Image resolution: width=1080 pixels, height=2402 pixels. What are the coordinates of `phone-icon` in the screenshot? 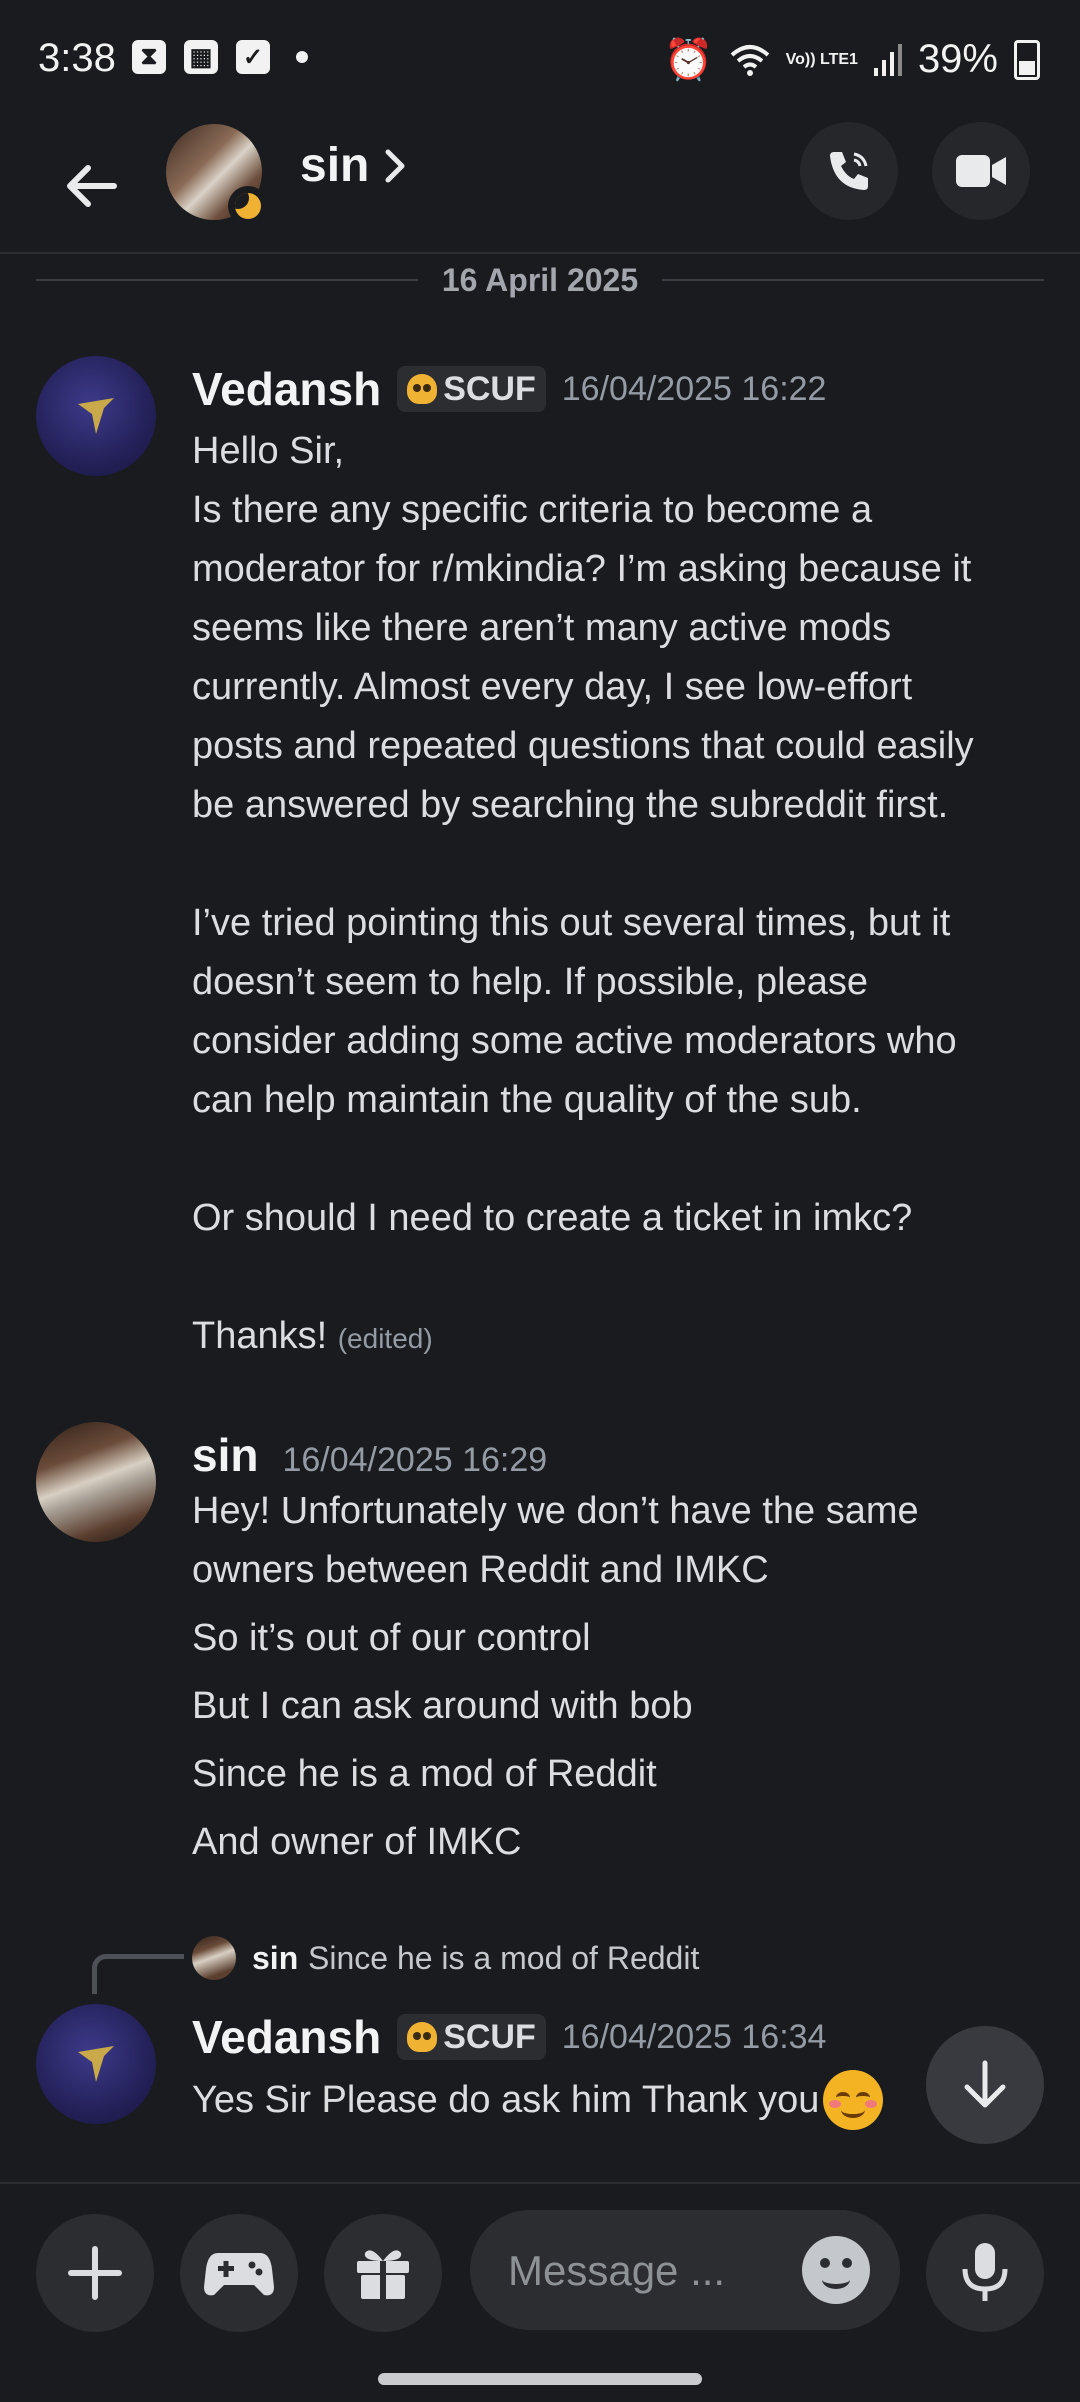 It's located at (849, 171).